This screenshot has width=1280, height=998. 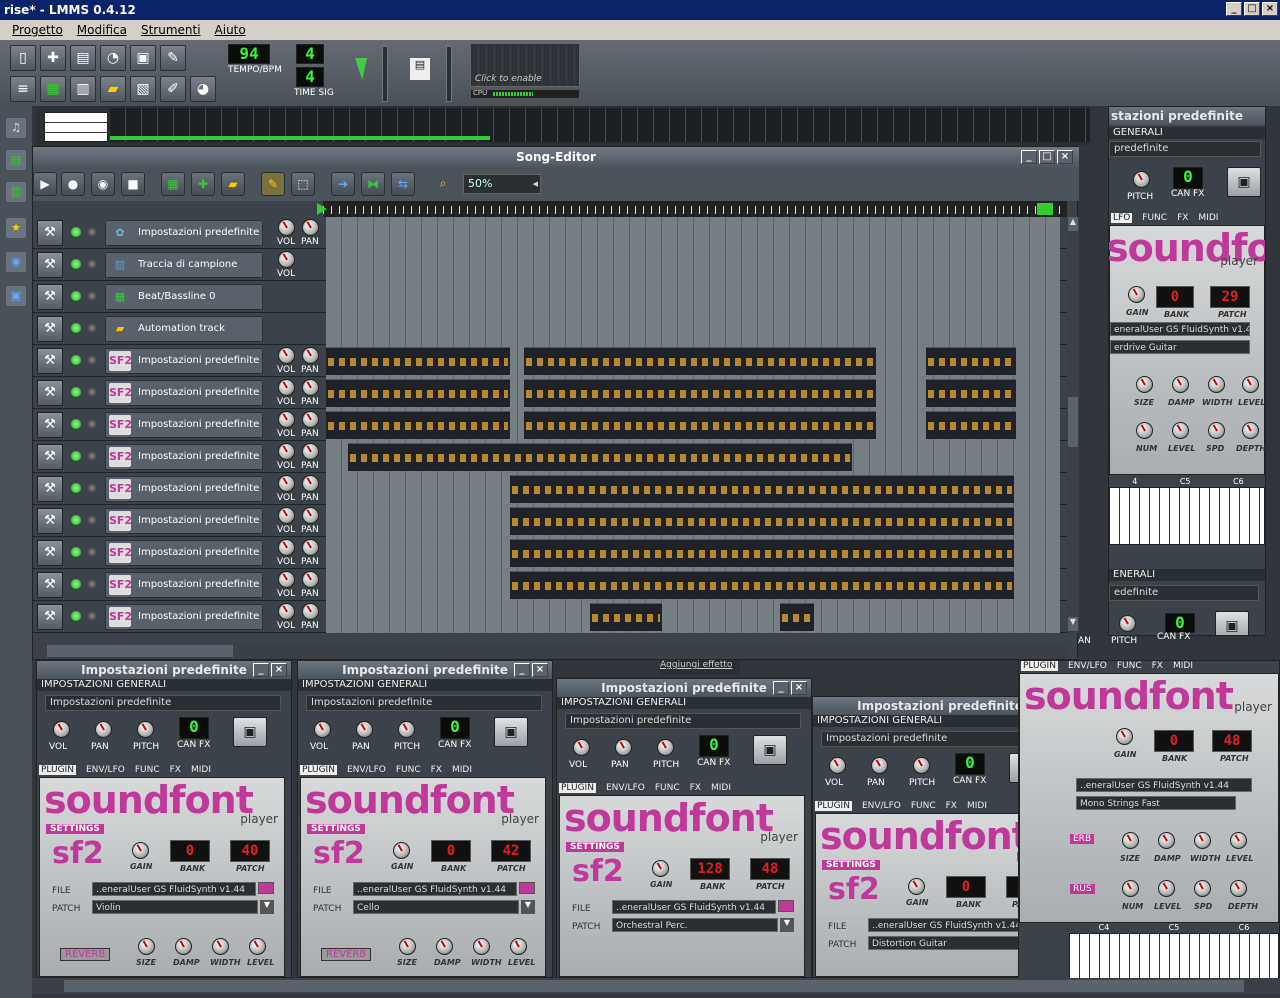 I want to click on right-instrument-name2: edefinite, so click(x=1184, y=593).